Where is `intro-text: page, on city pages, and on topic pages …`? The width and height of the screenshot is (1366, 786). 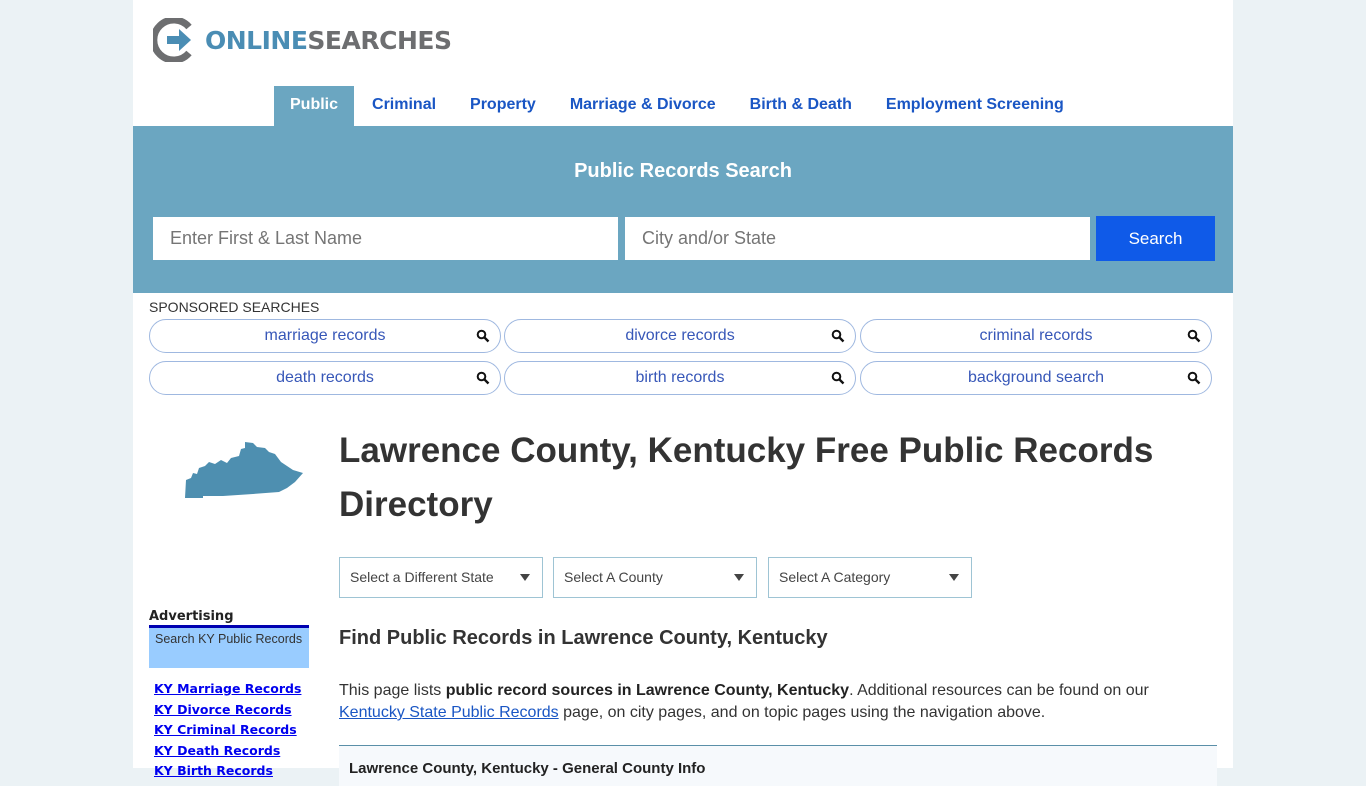
intro-text: page, on city pages, and on topic pages … is located at coordinates (802, 712).